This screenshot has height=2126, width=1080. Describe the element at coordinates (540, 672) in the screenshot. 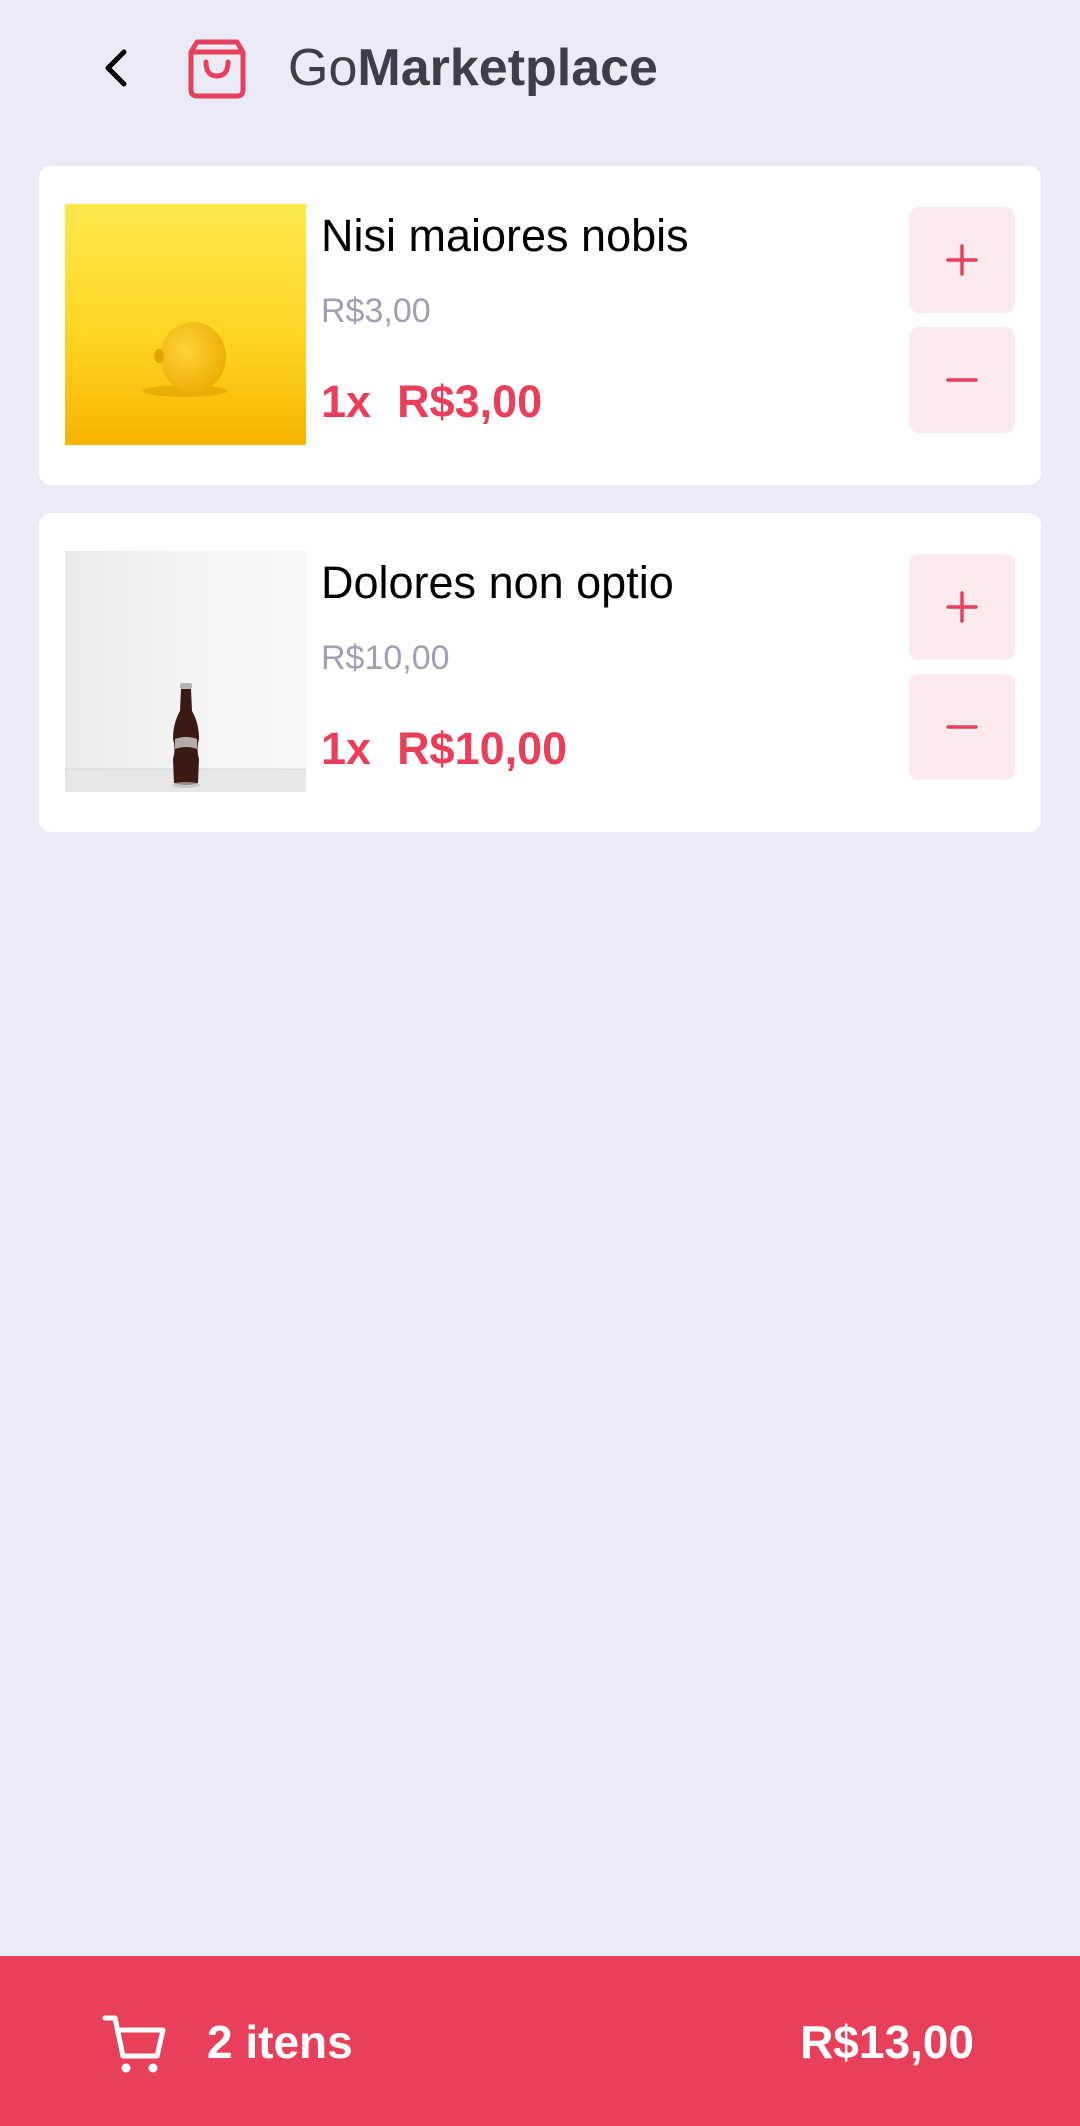

I see `cart-item-card: Dolores non optio R$10,00 1x R$10,00` at that location.